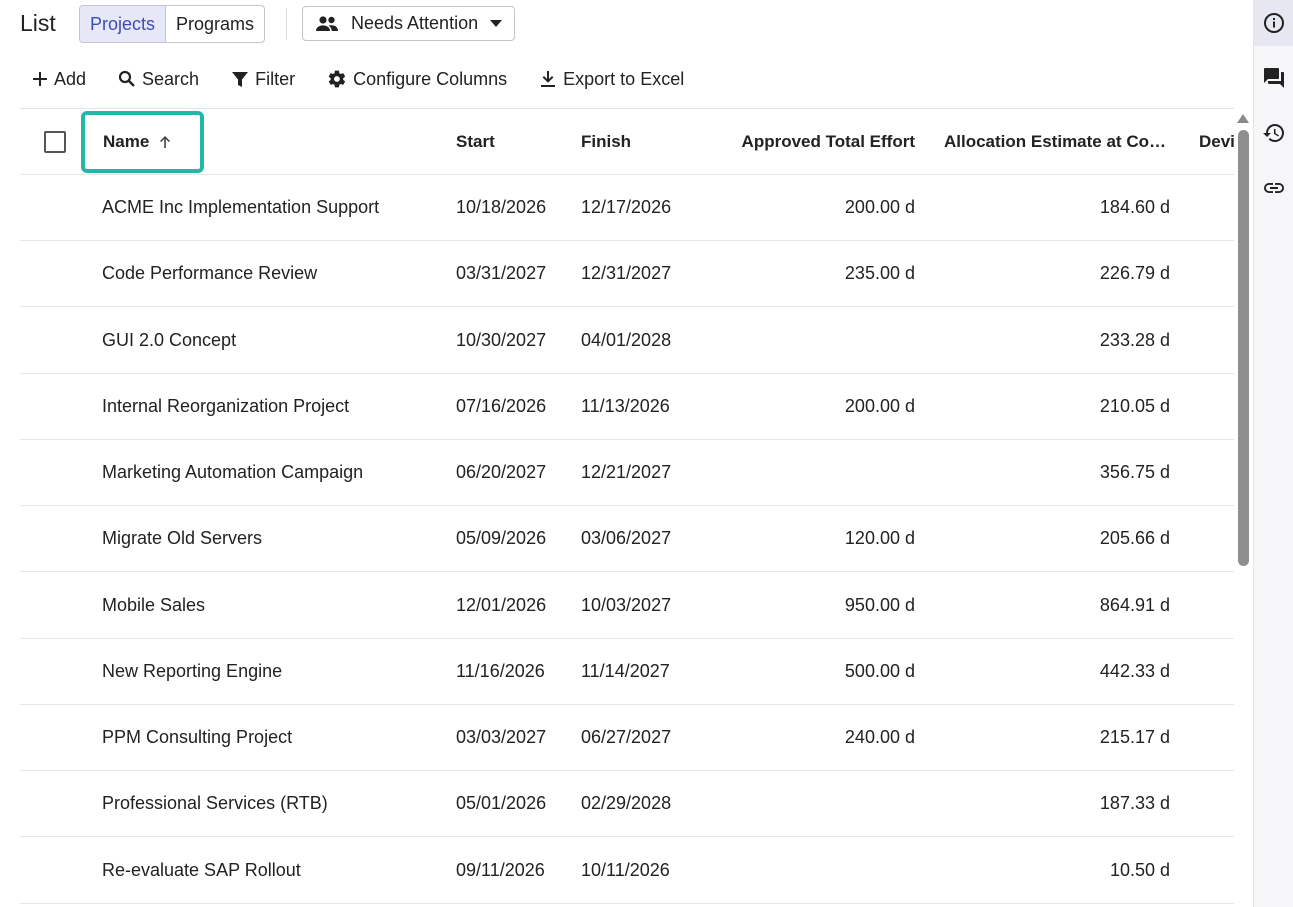 The image size is (1293, 907). Describe the element at coordinates (275, 78) in the screenshot. I see `filter-label: Filter` at that location.